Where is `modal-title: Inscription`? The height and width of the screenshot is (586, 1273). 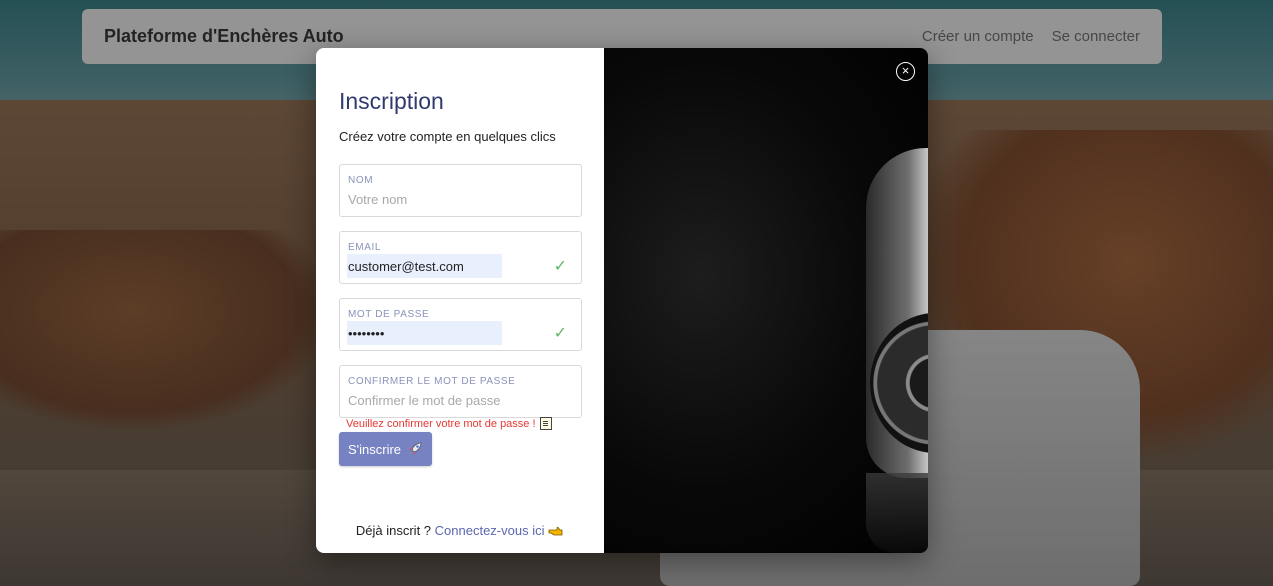
modal-title: Inscription is located at coordinates (391, 101).